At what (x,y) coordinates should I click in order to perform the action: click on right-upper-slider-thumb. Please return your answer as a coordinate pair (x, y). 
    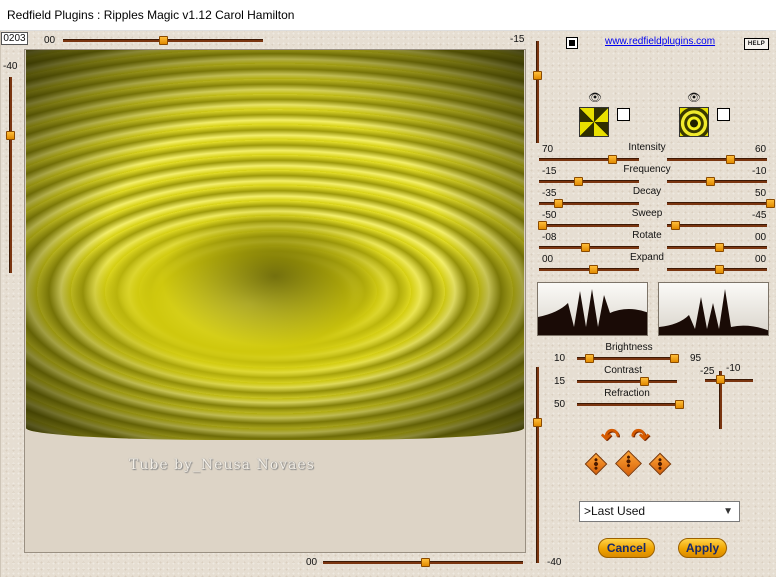
    Looking at the image, I should click on (537, 75).